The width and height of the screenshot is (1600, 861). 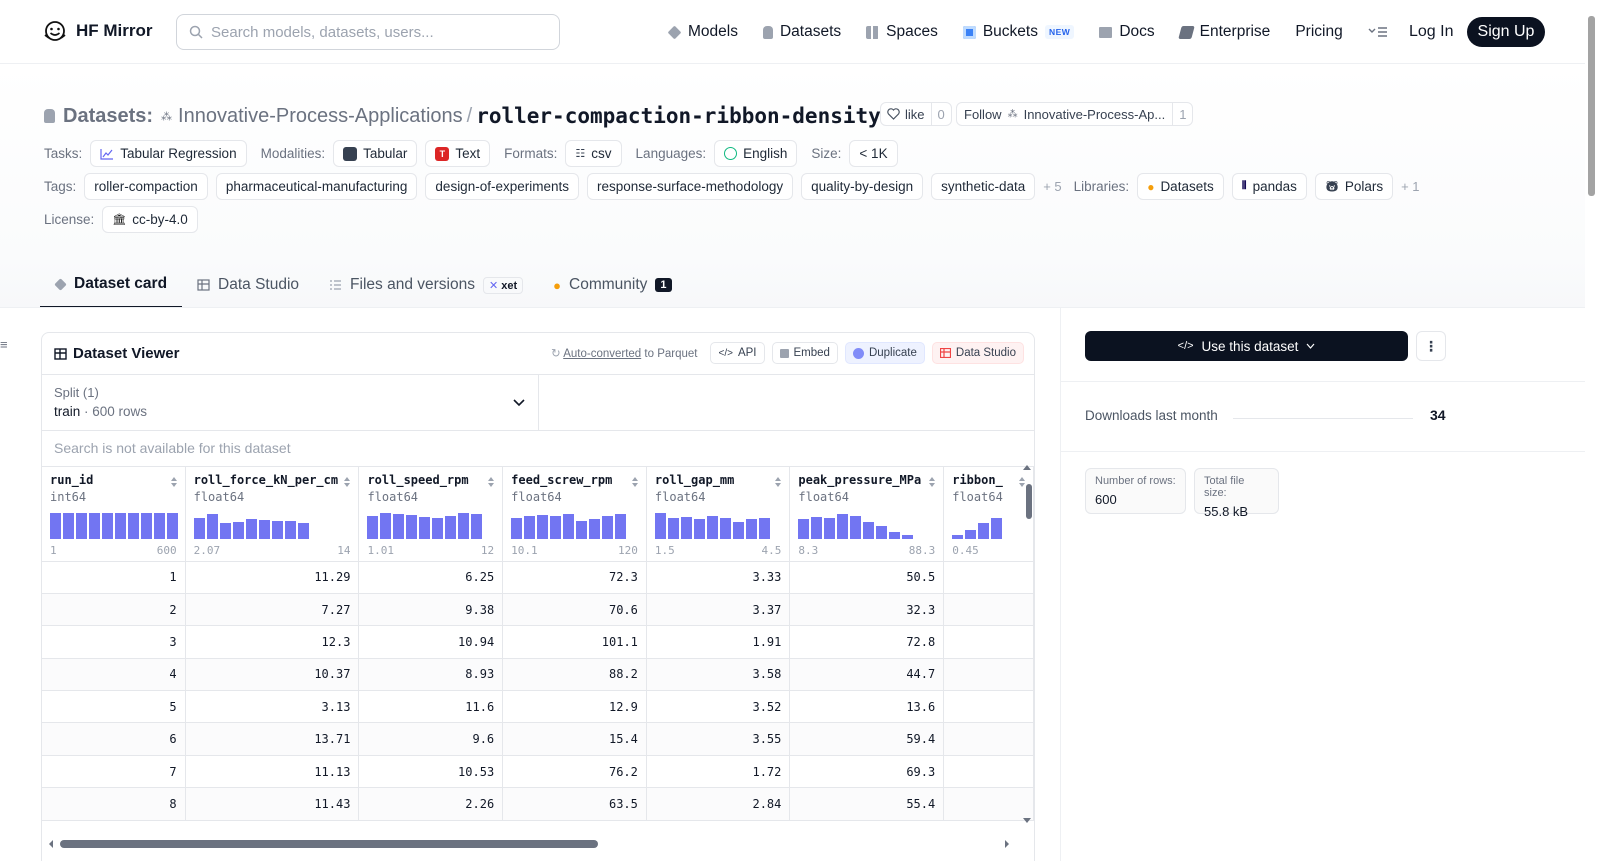 I want to click on table-cell: 2, so click(x=114, y=610).